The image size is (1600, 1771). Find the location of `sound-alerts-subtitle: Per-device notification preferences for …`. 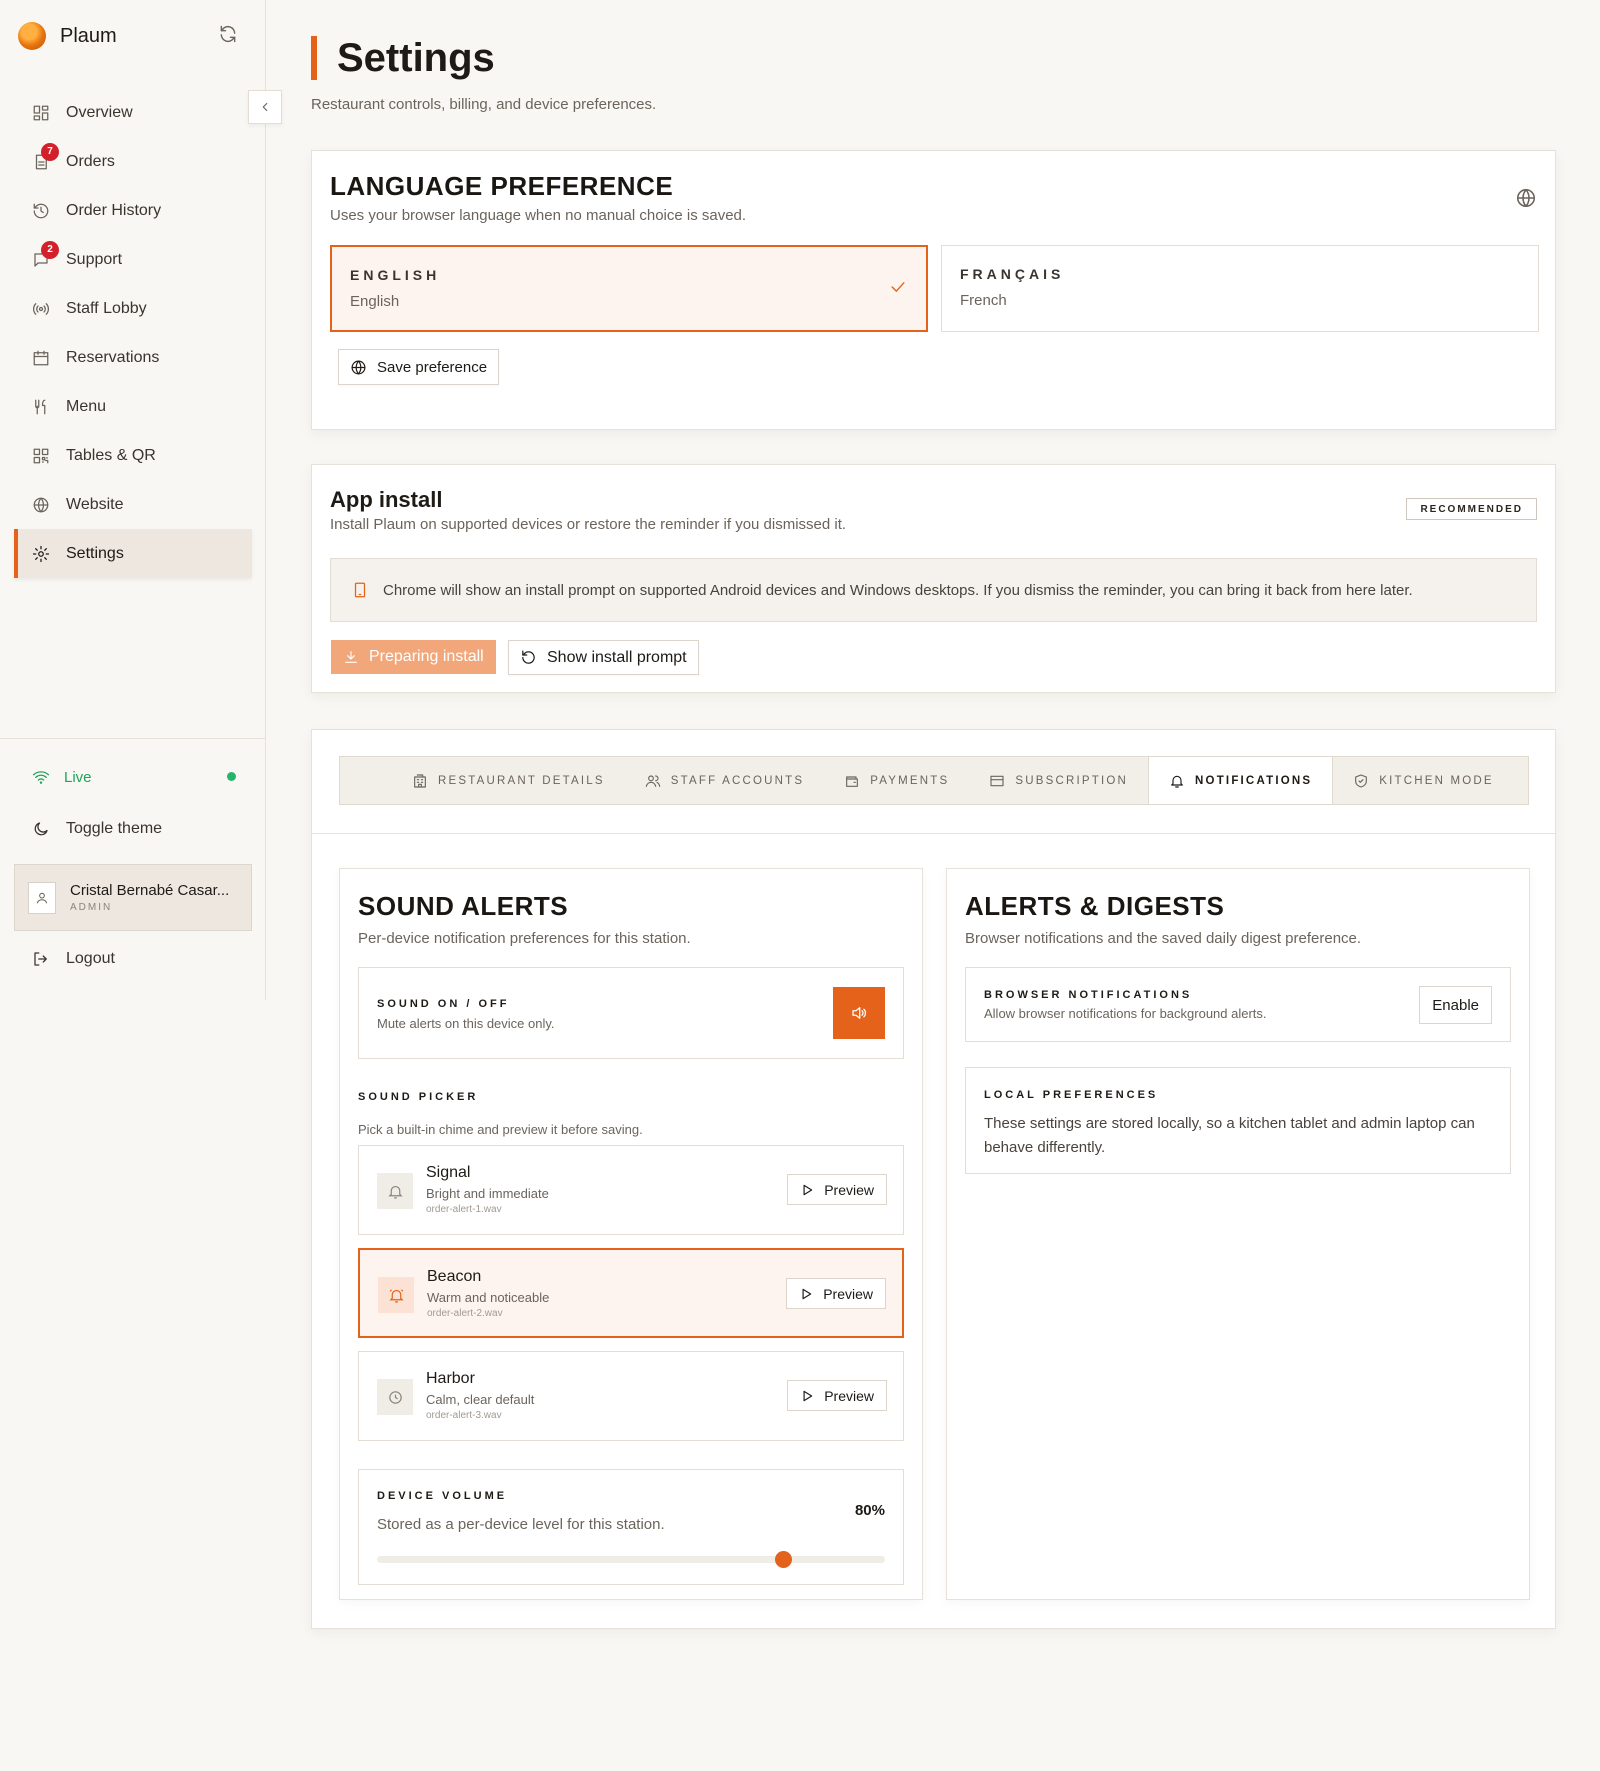

sound-alerts-subtitle: Per-device notification preferences for … is located at coordinates (524, 938).